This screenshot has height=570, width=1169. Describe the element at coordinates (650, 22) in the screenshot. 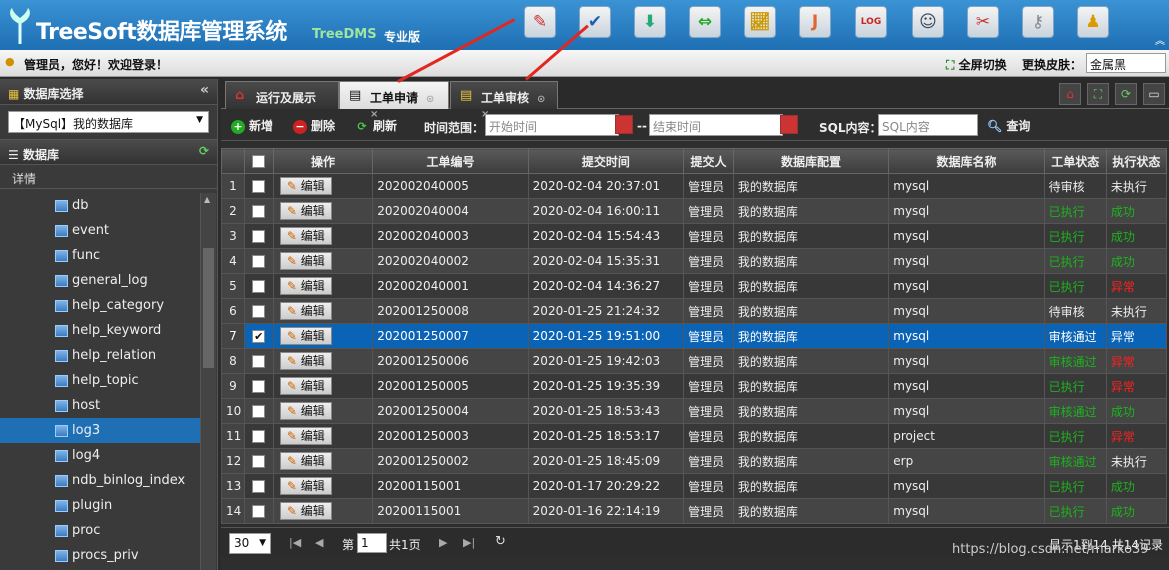

I see `db-import-icon: ⬇` at that location.